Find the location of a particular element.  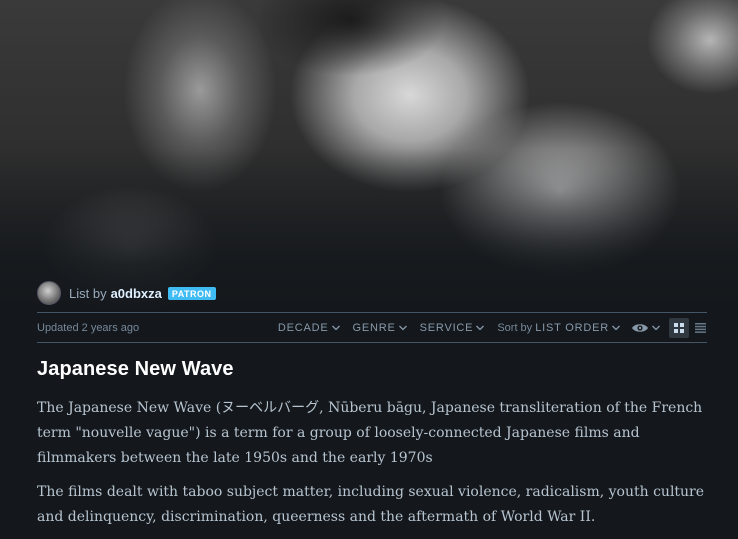

list-view-button is located at coordinates (700, 328).